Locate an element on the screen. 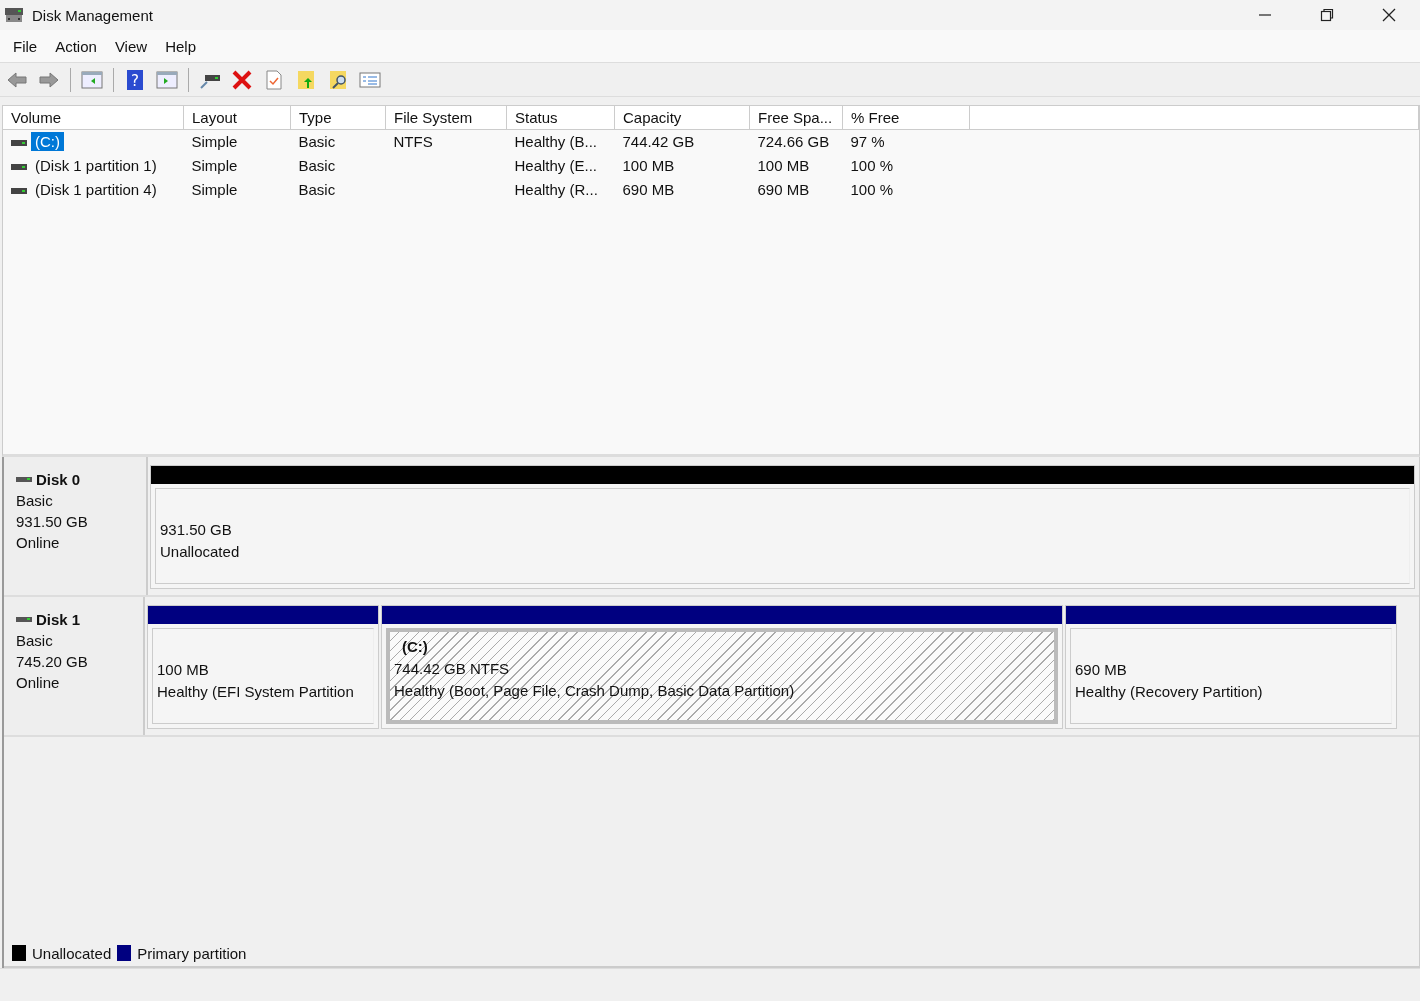  window-title: Disk Management is located at coordinates (92, 15).